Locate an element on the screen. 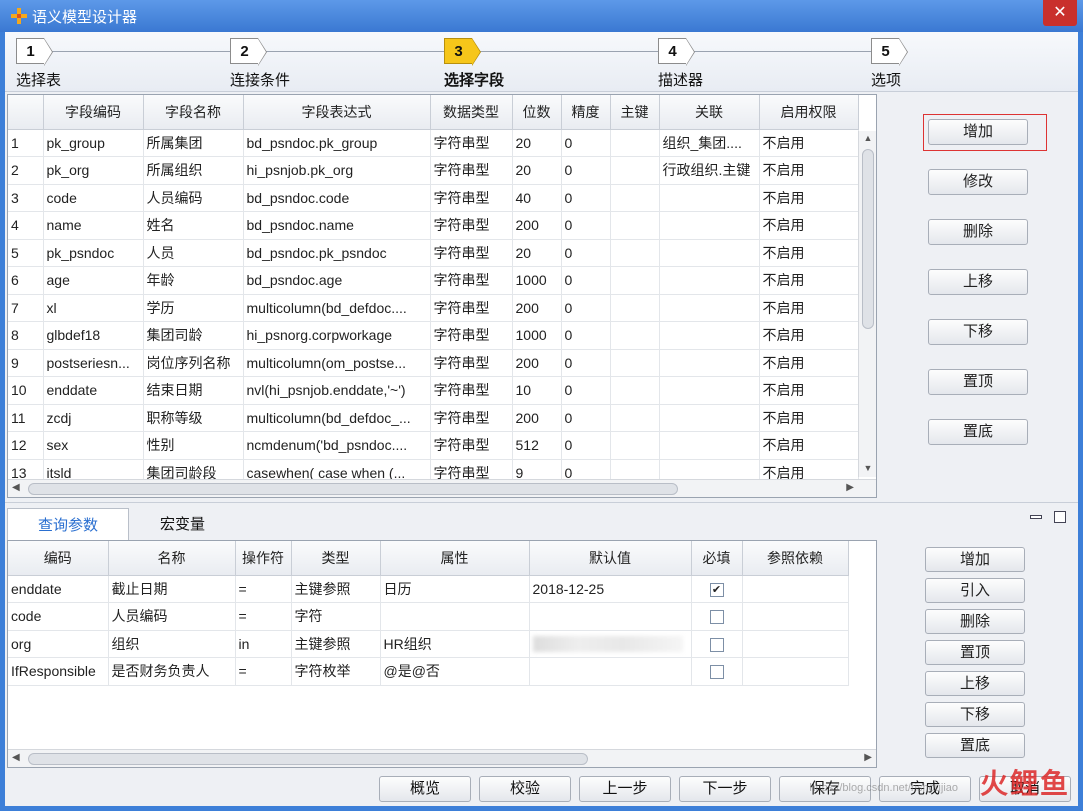  table-cell: 年龄 is located at coordinates (193, 280).